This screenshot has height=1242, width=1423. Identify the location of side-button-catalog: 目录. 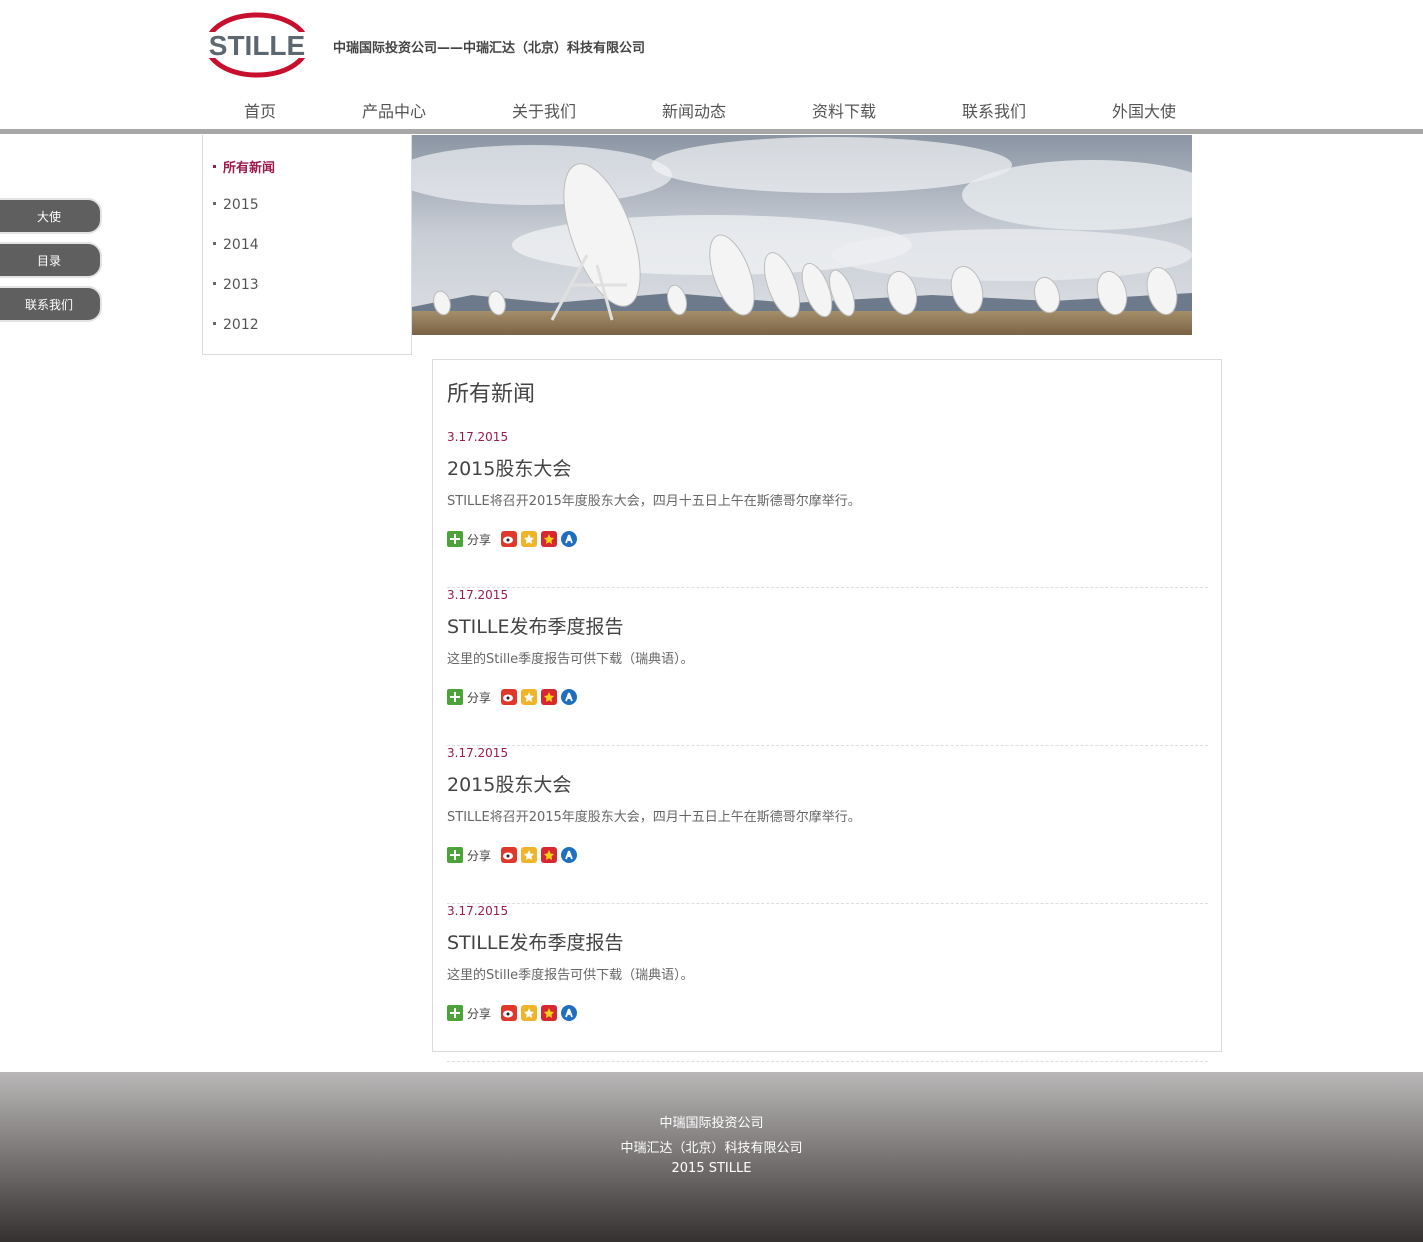
(50, 260).